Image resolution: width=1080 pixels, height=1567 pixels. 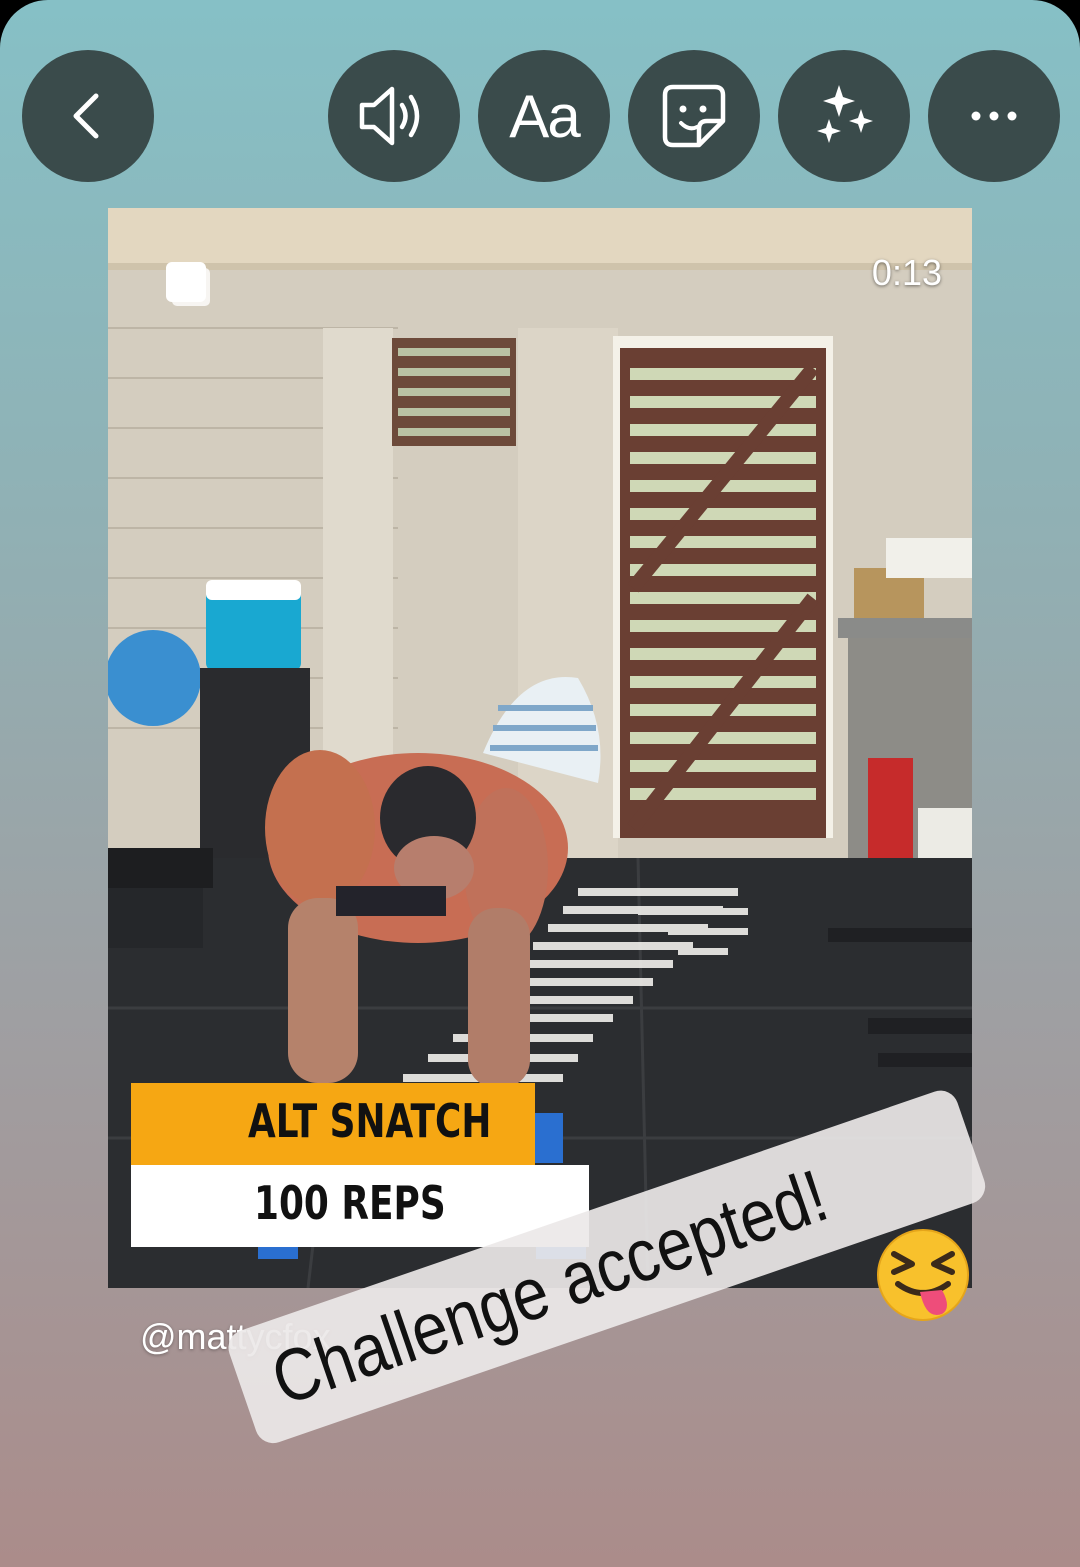 I want to click on exercise-title: ALT SNATCH, so click(x=370, y=1121).